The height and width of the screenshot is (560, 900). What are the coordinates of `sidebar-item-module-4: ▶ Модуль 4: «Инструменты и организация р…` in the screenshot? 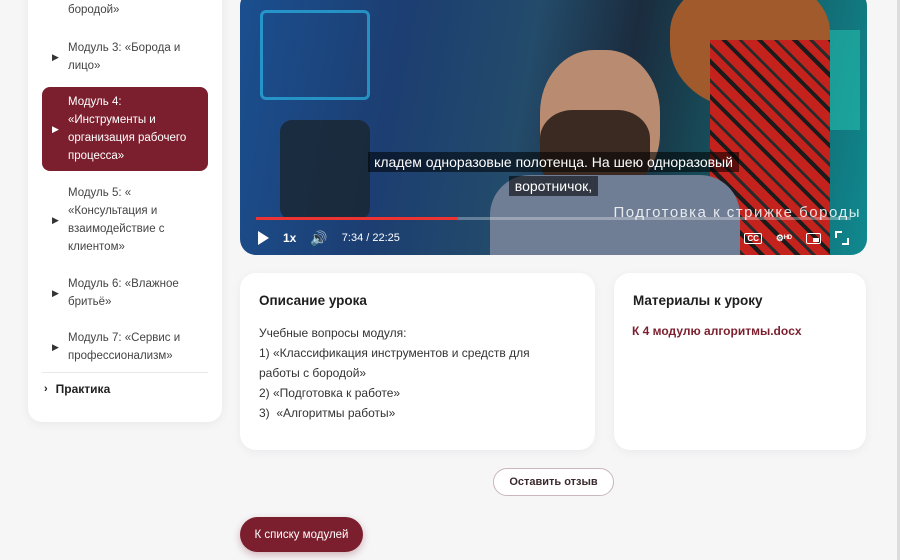 It's located at (125, 129).